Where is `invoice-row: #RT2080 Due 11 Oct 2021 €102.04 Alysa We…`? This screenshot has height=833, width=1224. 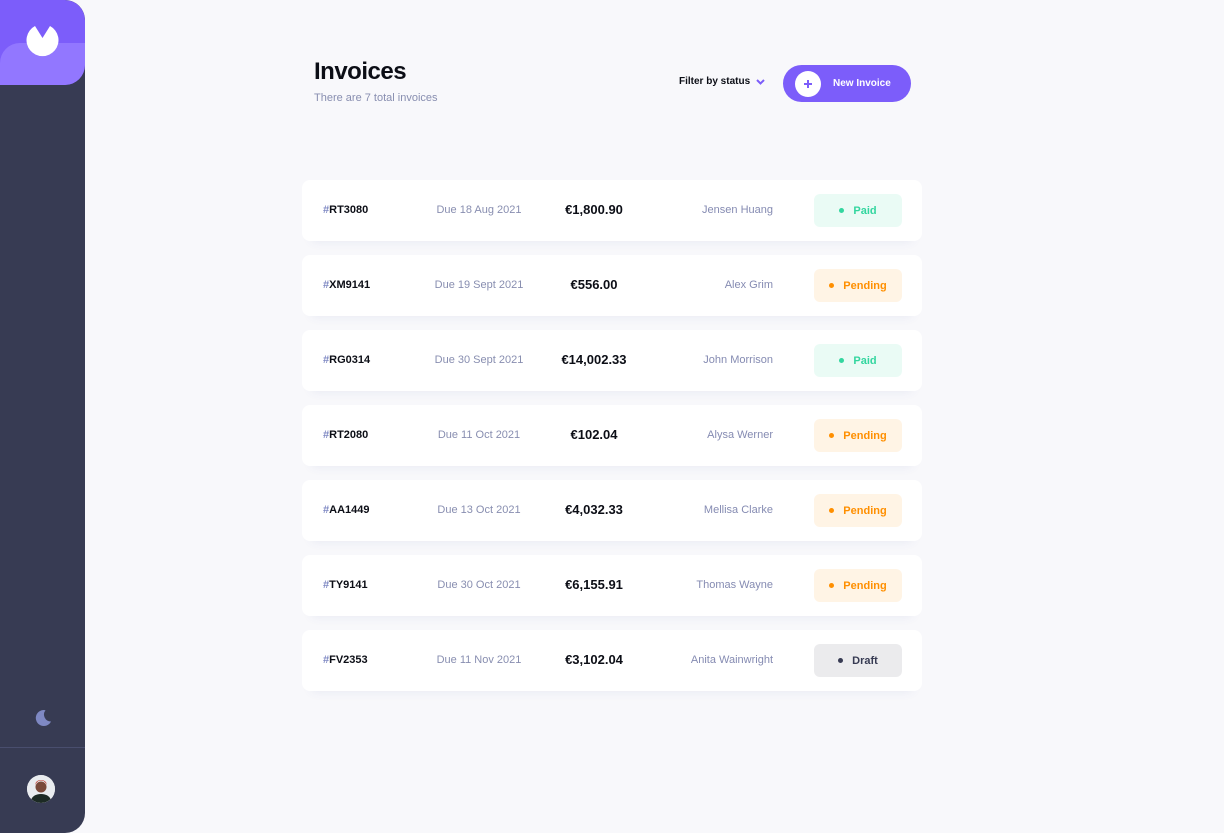
invoice-row: #RT2080 Due 11 Oct 2021 €102.04 Alysa We… is located at coordinates (612, 435).